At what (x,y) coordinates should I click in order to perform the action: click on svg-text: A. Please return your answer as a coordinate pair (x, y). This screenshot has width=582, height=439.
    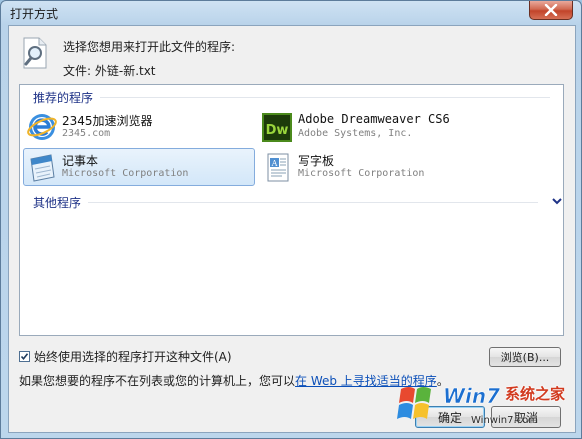
    Looking at the image, I should click on (274, 163).